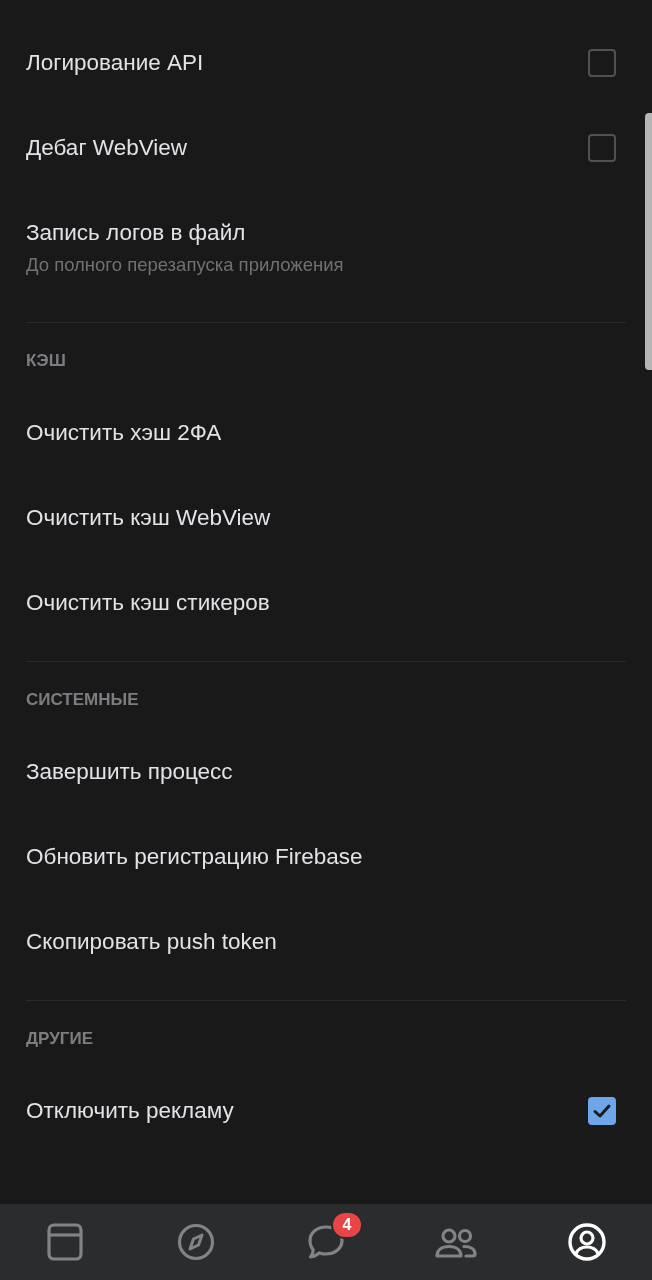 Image resolution: width=652 pixels, height=1280 pixels. What do you see at coordinates (326, 1242) in the screenshot?
I see `nav-tab: 4` at bounding box center [326, 1242].